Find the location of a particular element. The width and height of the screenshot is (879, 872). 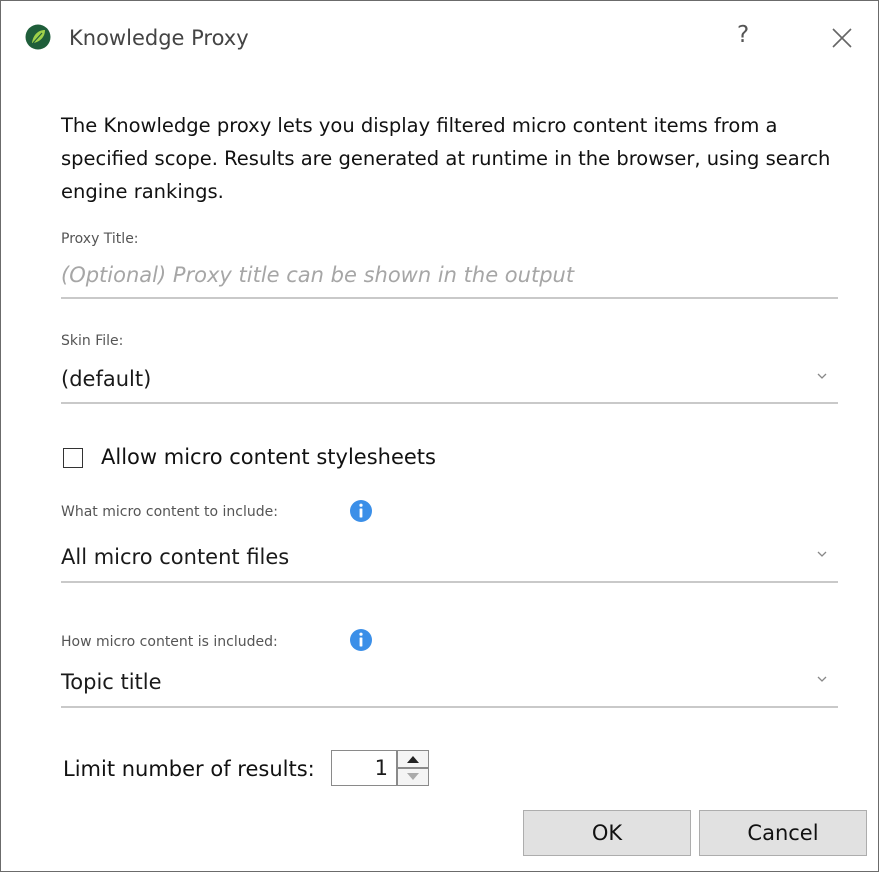

proxy-title-label: Proxy Title: is located at coordinates (100, 239).